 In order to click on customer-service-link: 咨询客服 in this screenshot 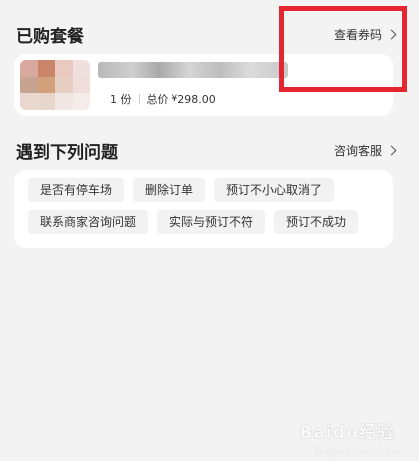, I will do `click(365, 150)`.